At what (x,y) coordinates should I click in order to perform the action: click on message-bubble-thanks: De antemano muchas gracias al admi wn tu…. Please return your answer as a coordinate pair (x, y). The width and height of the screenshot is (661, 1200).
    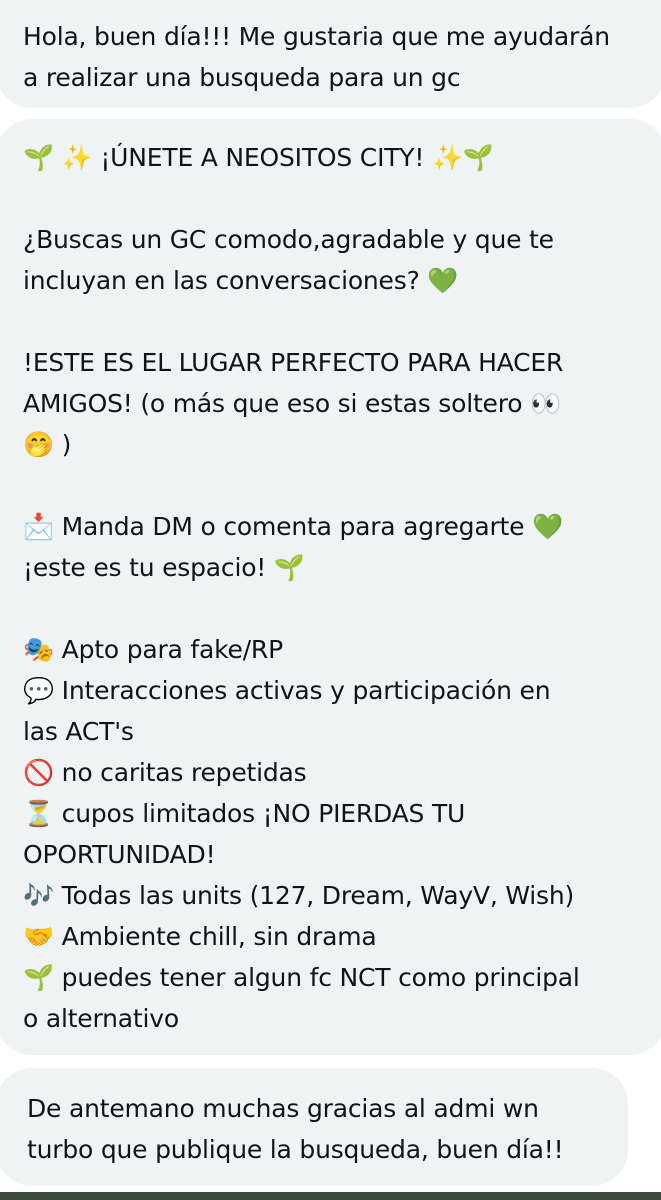
    Looking at the image, I should click on (314, 1127).